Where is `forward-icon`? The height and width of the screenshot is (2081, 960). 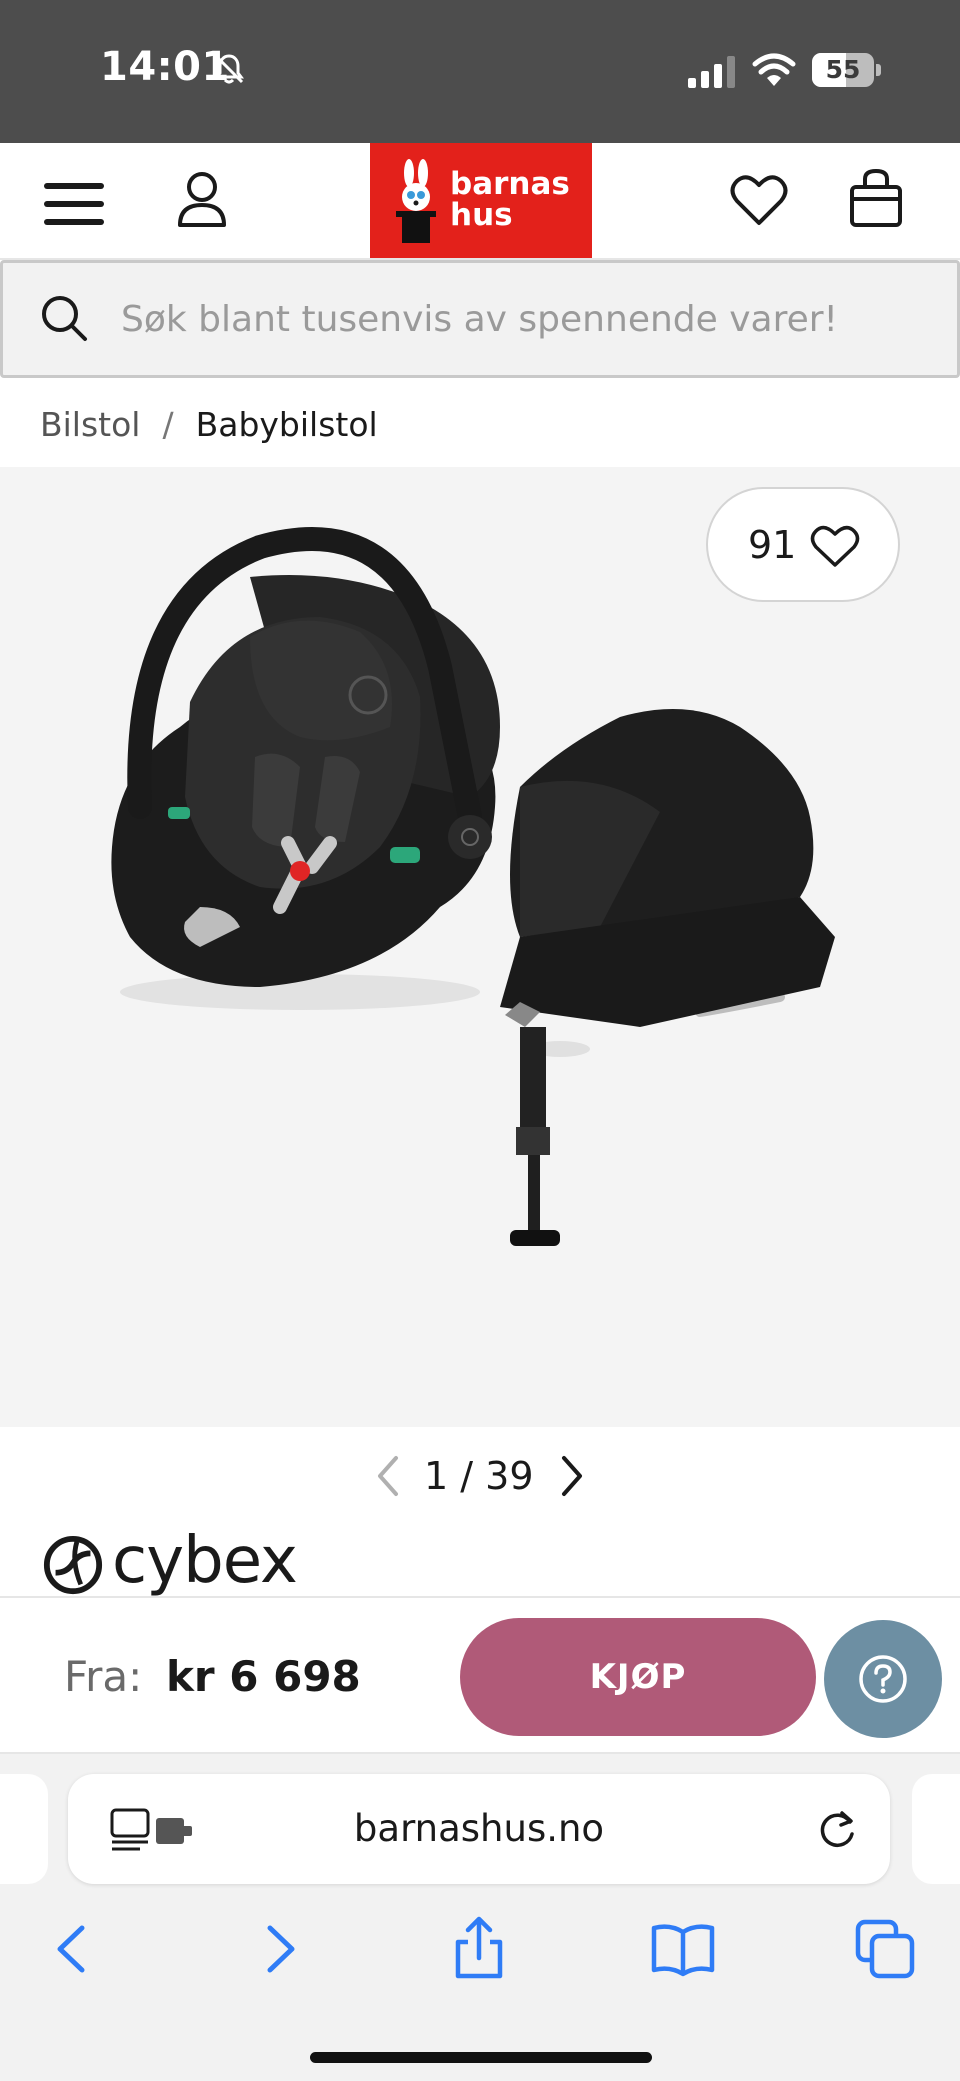 forward-icon is located at coordinates (279, 1949).